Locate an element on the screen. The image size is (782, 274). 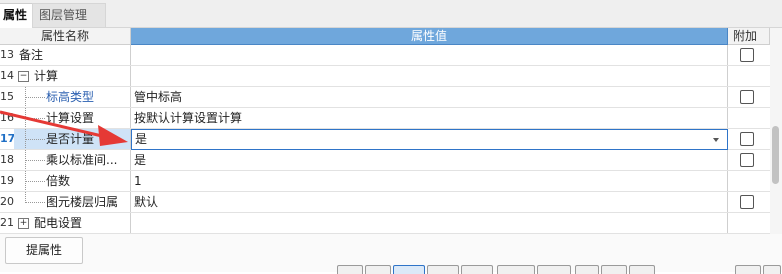
bottom-toolbar: 提属性 is located at coordinates (391, 254).